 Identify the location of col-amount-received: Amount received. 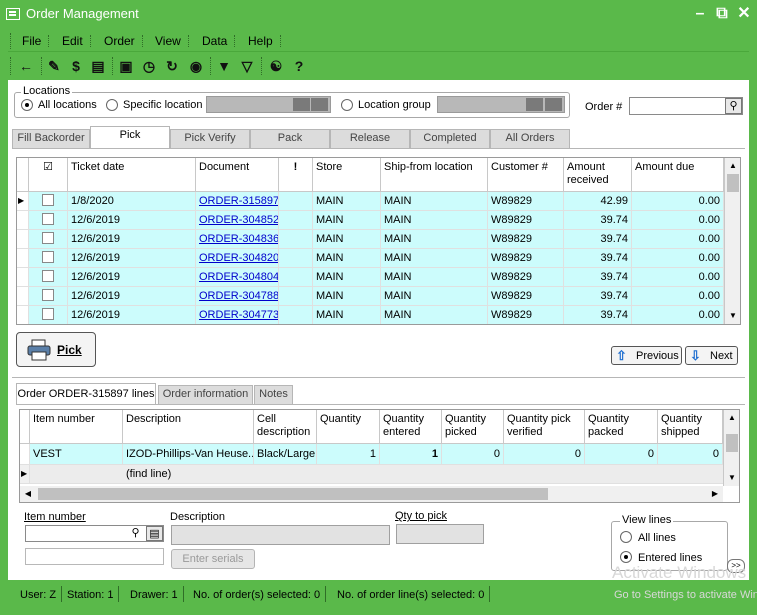
(598, 175).